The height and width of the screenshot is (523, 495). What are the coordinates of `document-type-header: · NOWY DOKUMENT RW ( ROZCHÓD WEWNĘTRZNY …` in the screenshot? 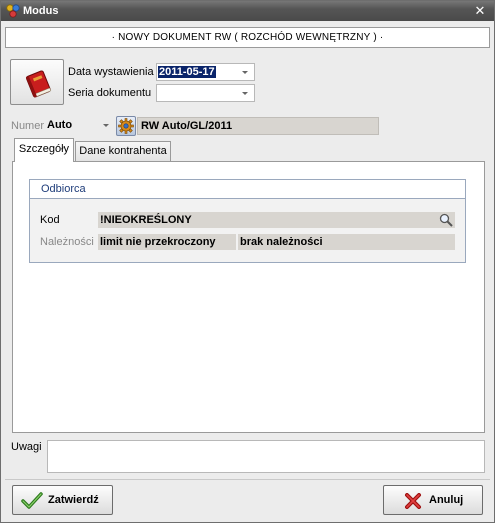 It's located at (247, 37).